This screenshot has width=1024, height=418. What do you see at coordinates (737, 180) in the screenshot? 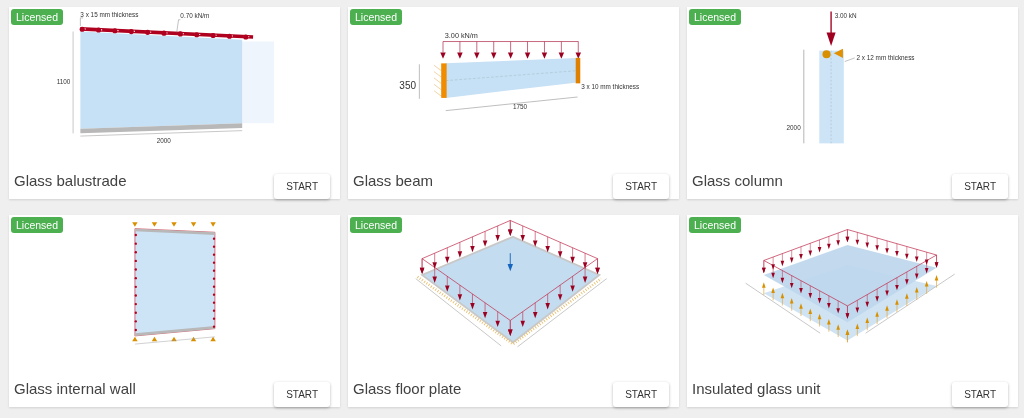
I see `card-title: Glass column` at bounding box center [737, 180].